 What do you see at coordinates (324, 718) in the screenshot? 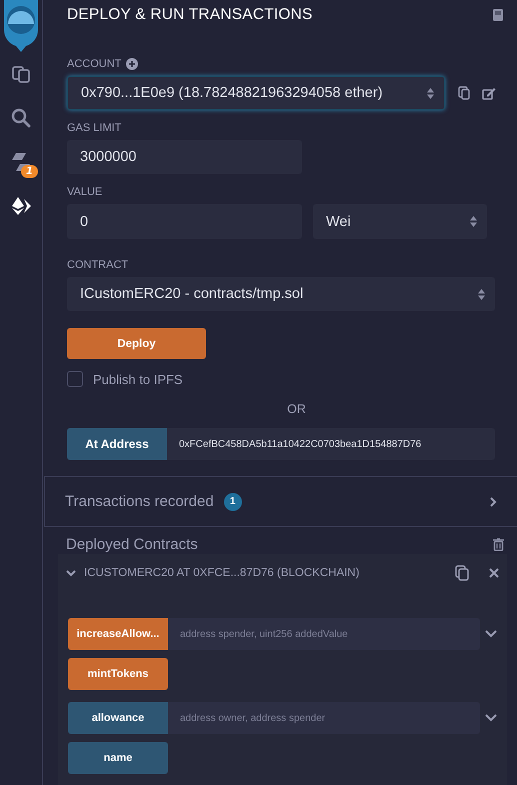
I see `function-args-field: address owner, address spender` at bounding box center [324, 718].